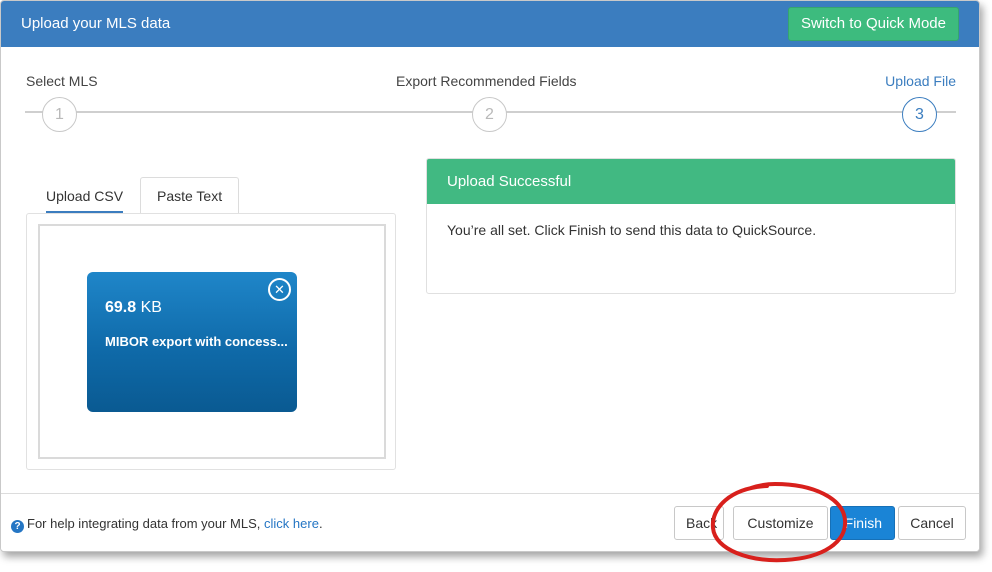 Image resolution: width=992 pixels, height=572 pixels. What do you see at coordinates (489, 114) in the screenshot?
I see `step-circle-2: 2` at bounding box center [489, 114].